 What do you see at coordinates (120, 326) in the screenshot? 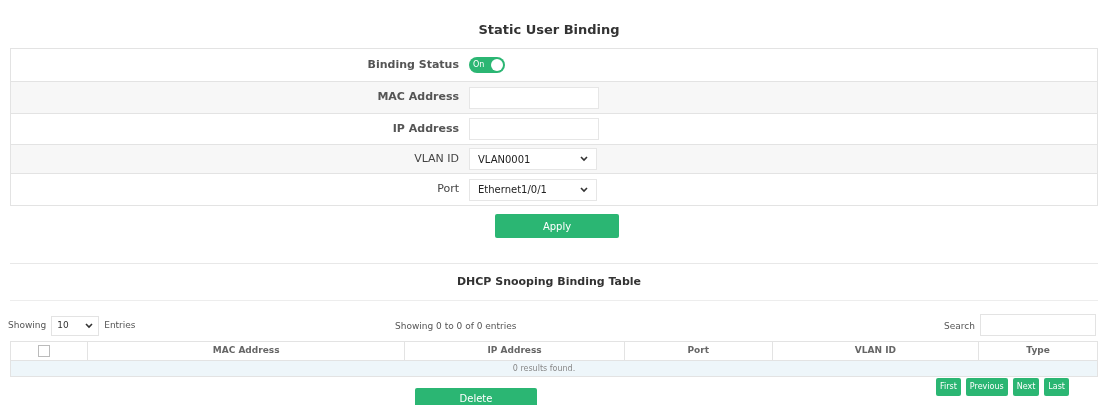
I see `length-label: Entries` at bounding box center [120, 326].